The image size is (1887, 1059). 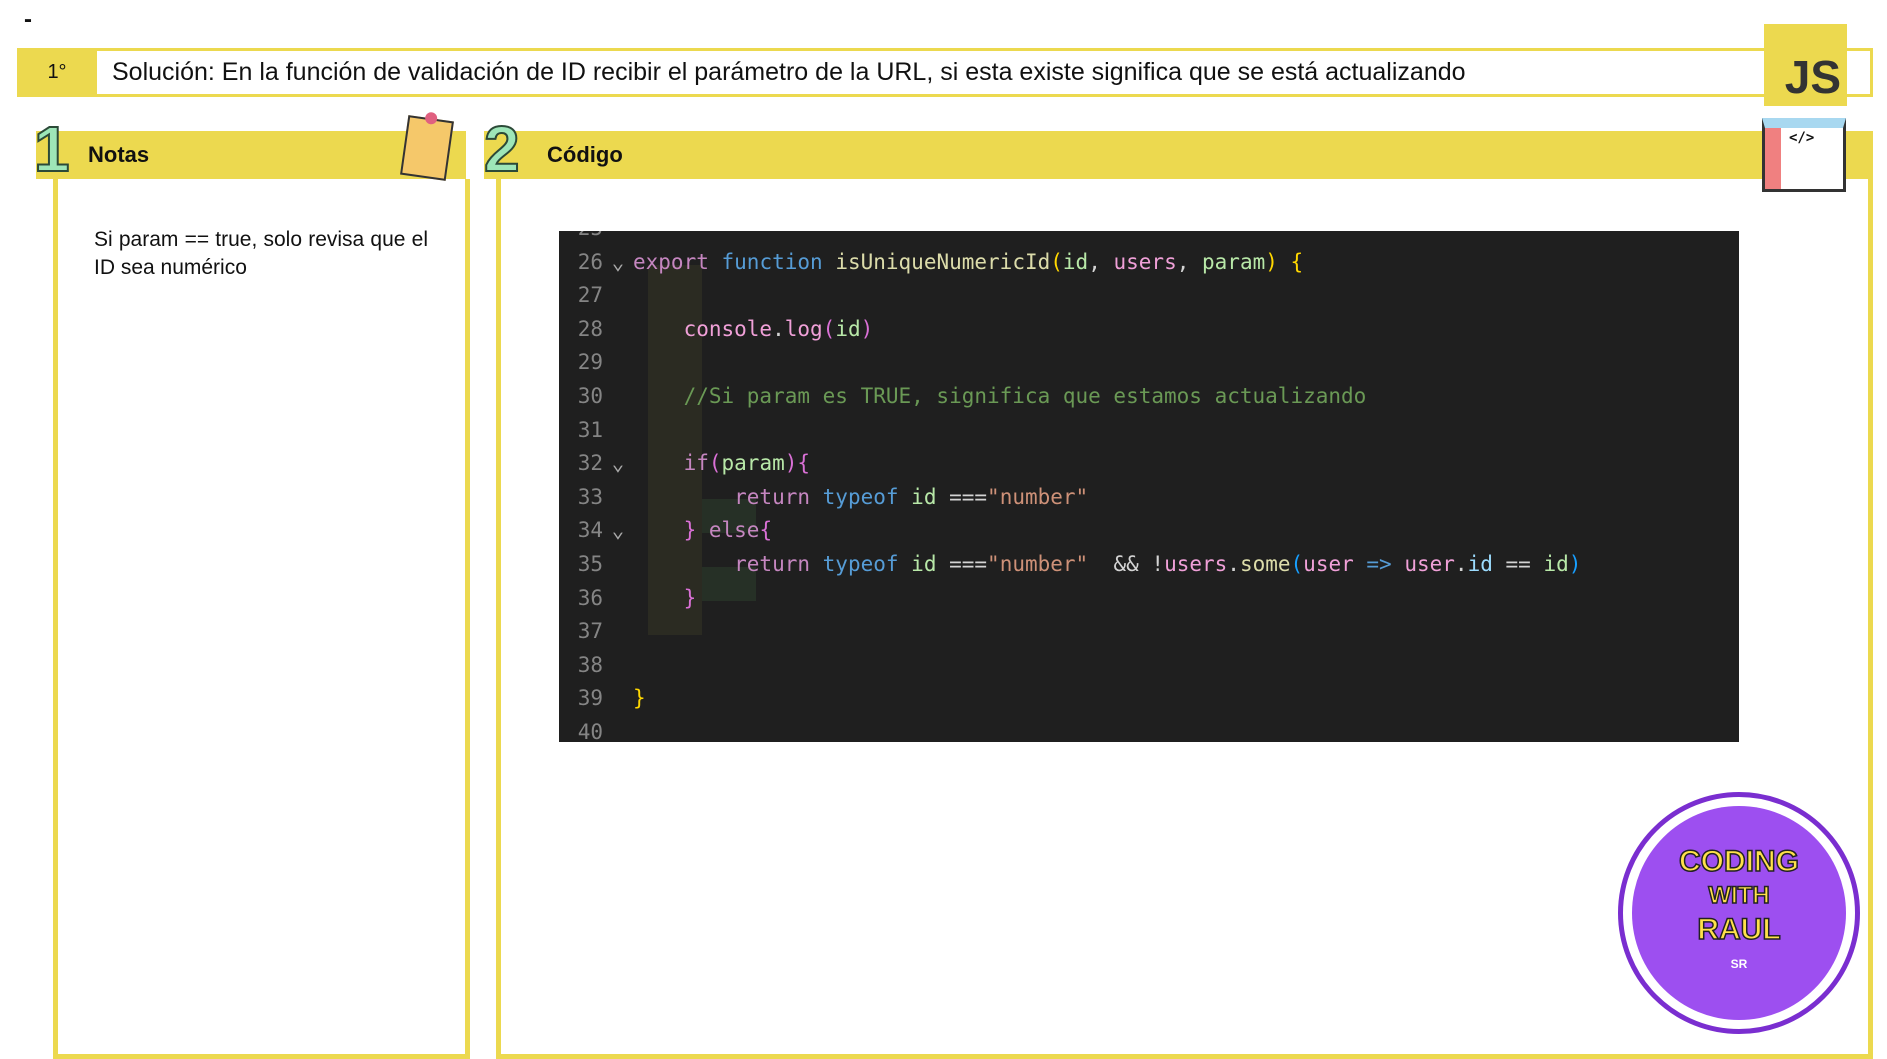 I want to click on code-token: export, so click(x=677, y=261).